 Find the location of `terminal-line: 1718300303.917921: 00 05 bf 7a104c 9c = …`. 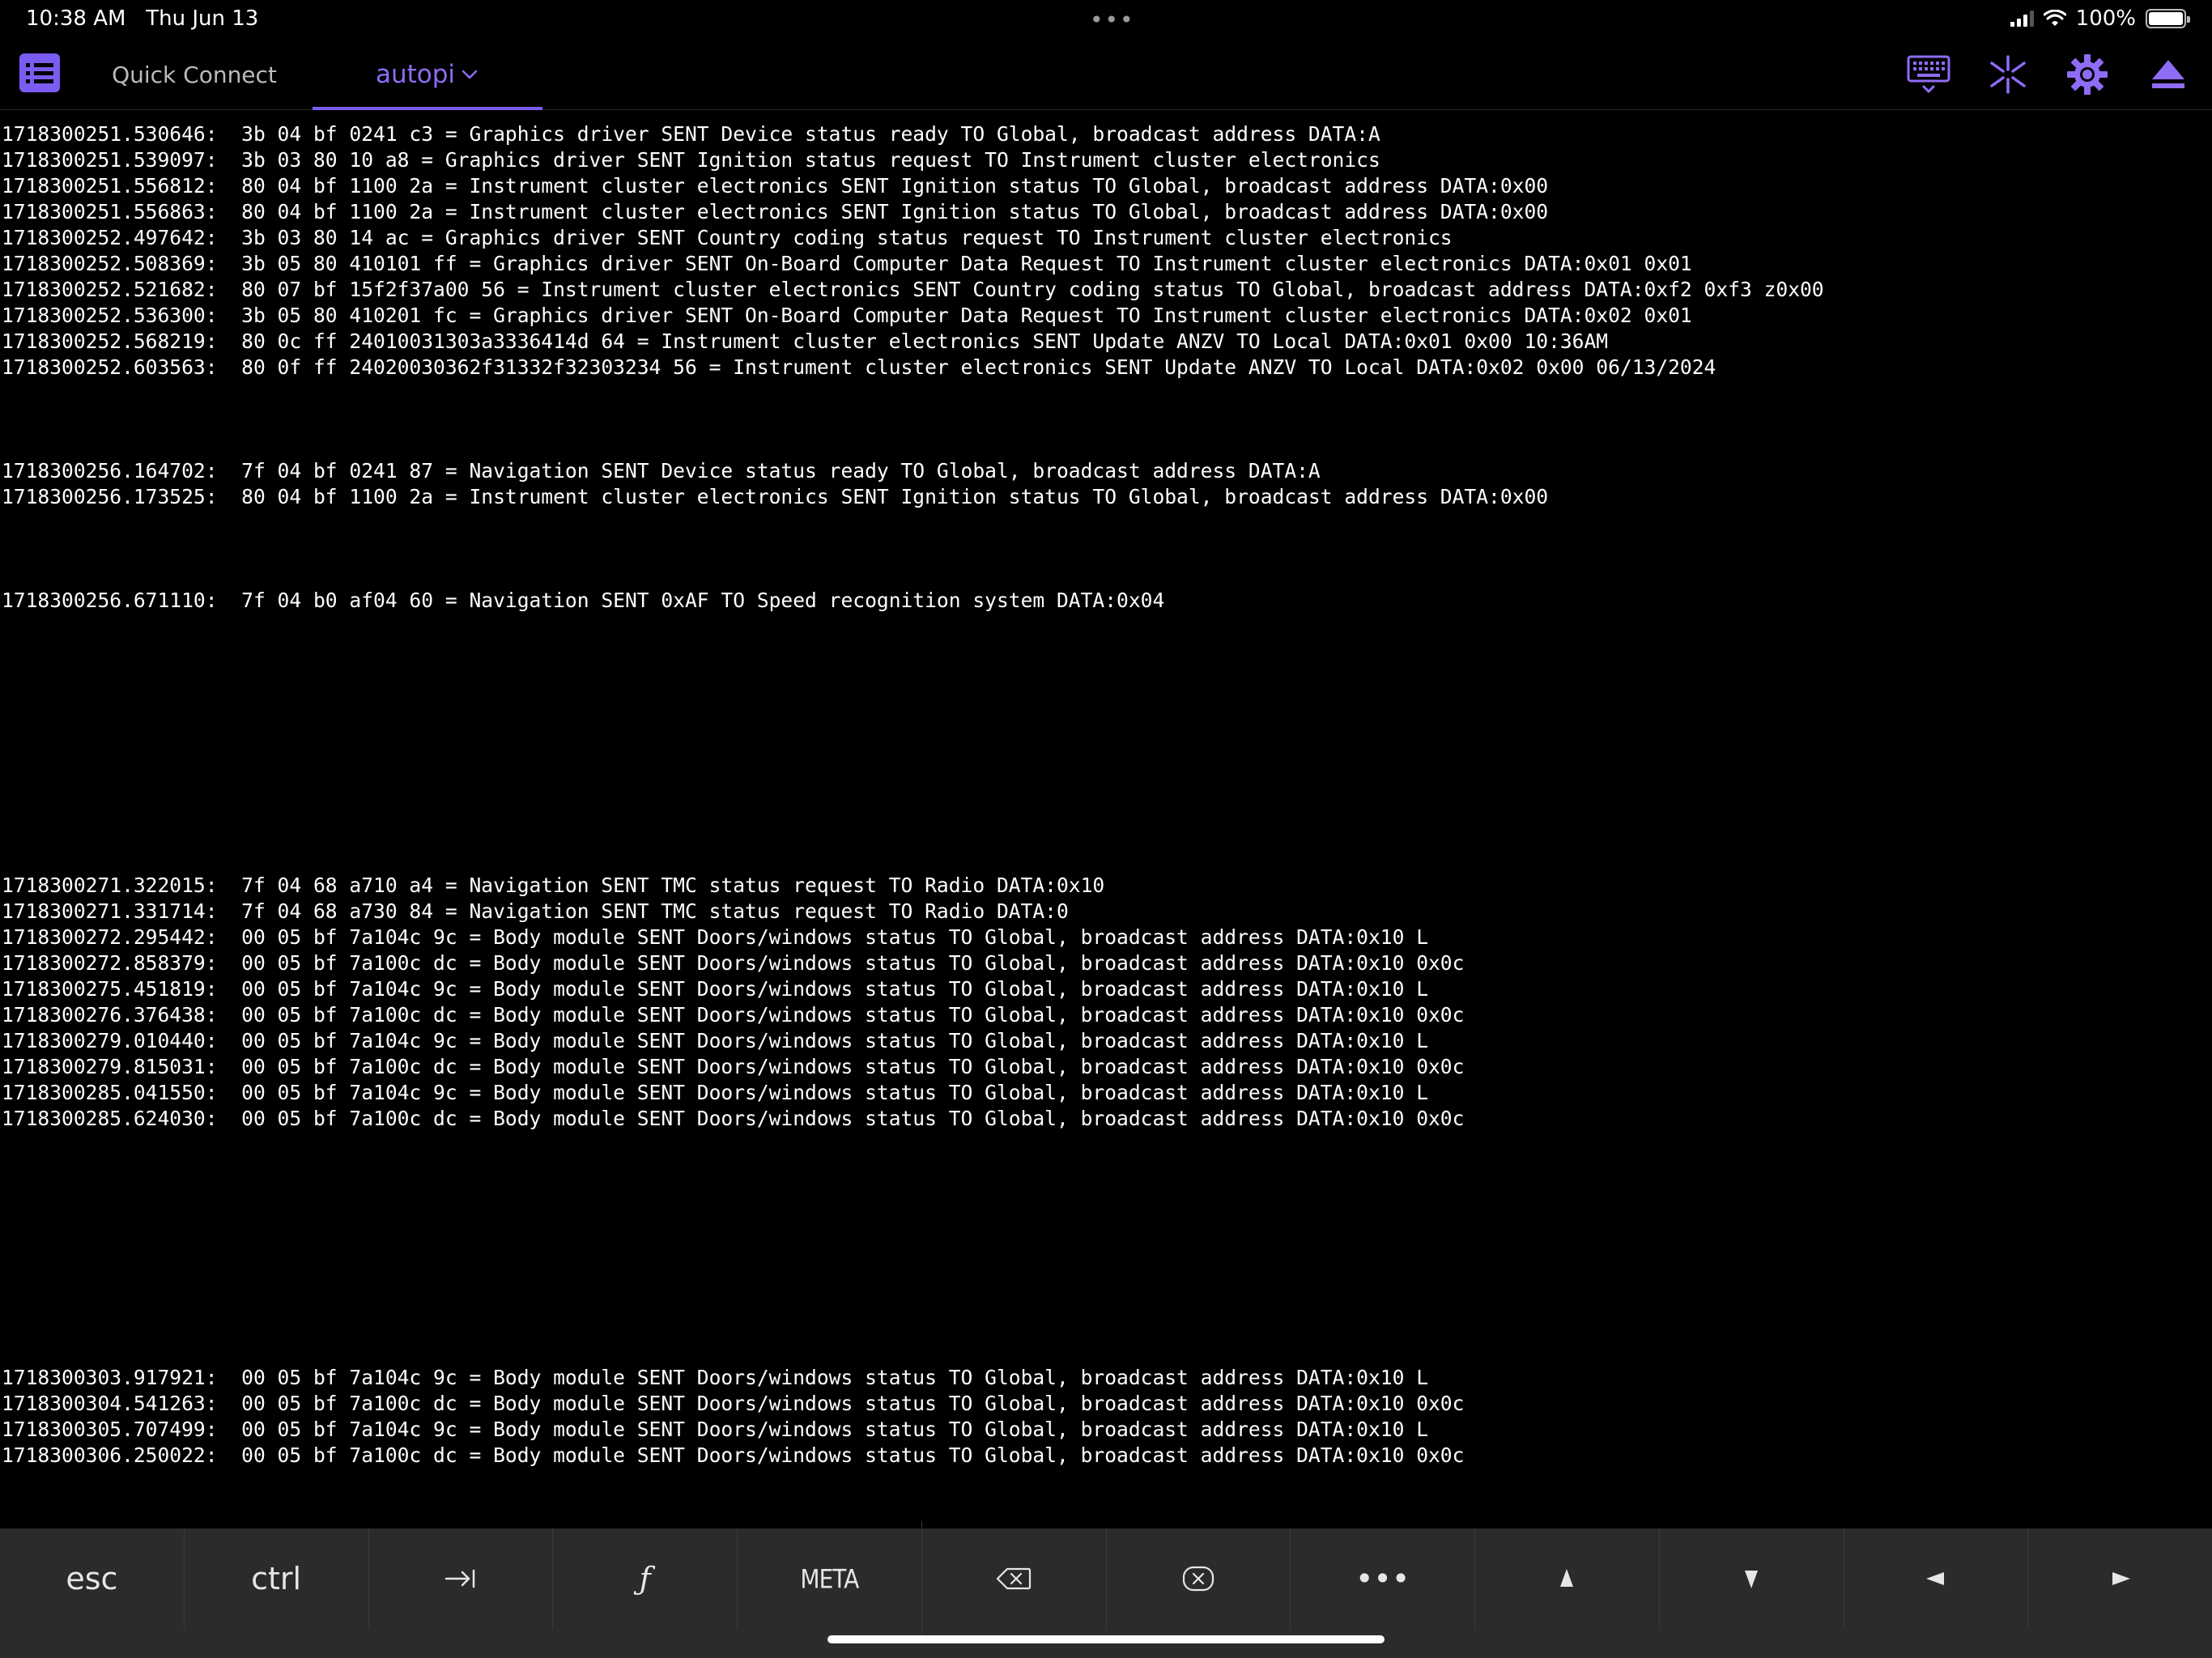

terminal-line: 1718300303.917921: 00 05 bf 7a104c 9c = … is located at coordinates (715, 1377).